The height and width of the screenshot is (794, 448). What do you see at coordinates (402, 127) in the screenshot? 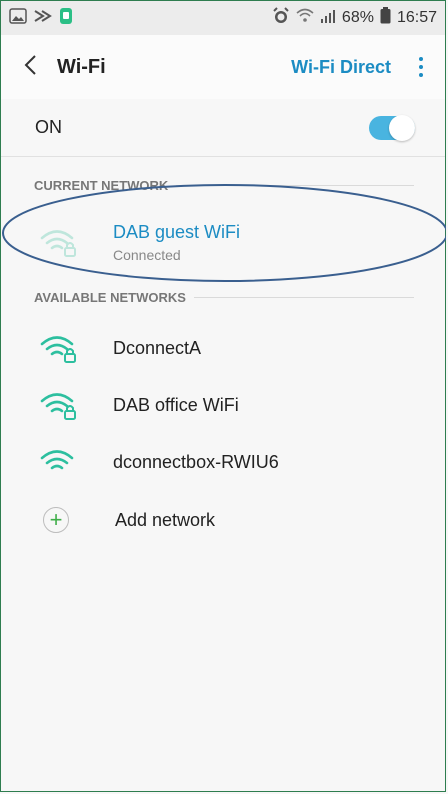
I see `toggle-knob` at bounding box center [402, 127].